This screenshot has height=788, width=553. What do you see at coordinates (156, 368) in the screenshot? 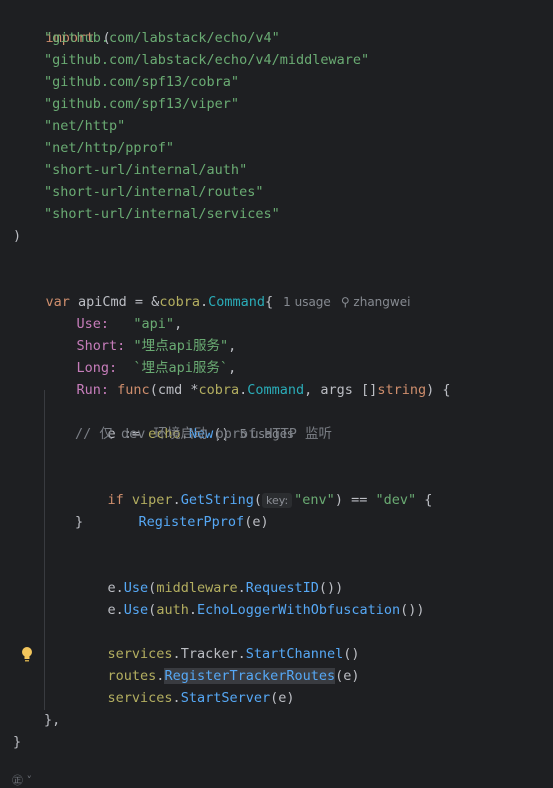
I see `code-line: Long: `埋点api服务`,` at bounding box center [156, 368].